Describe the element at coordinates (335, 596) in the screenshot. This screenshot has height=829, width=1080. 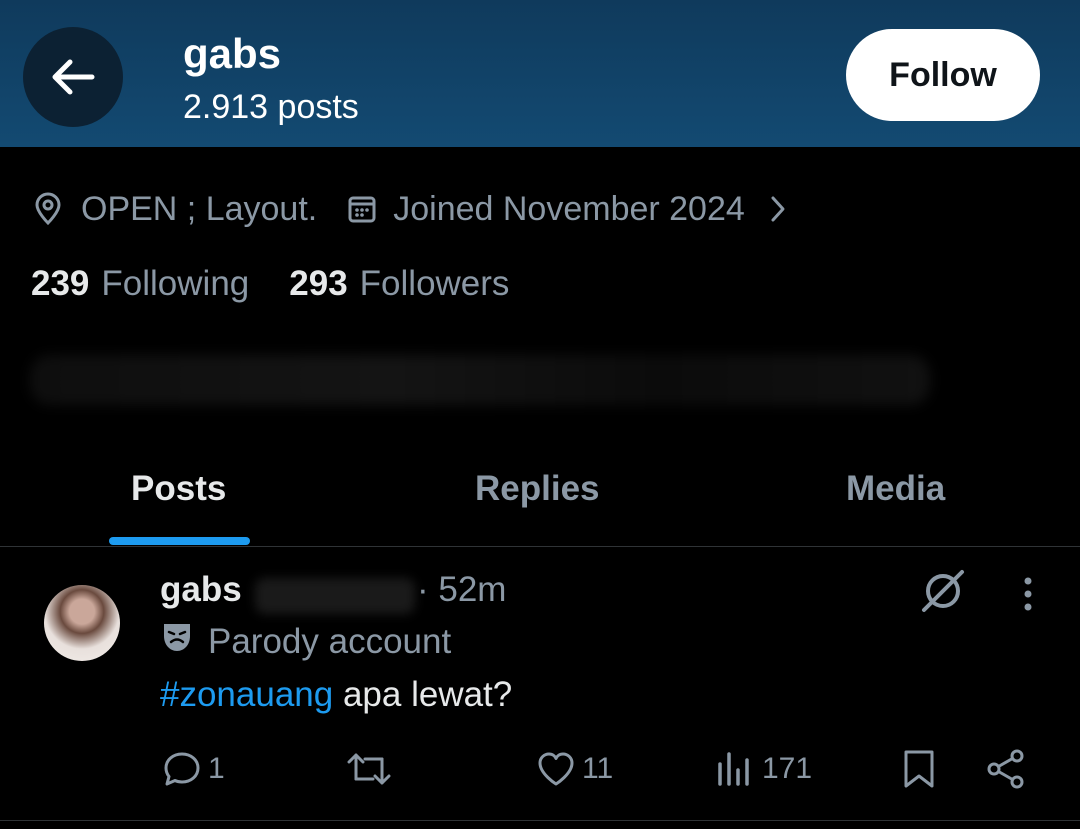
I see `post-handle-blurred` at that location.